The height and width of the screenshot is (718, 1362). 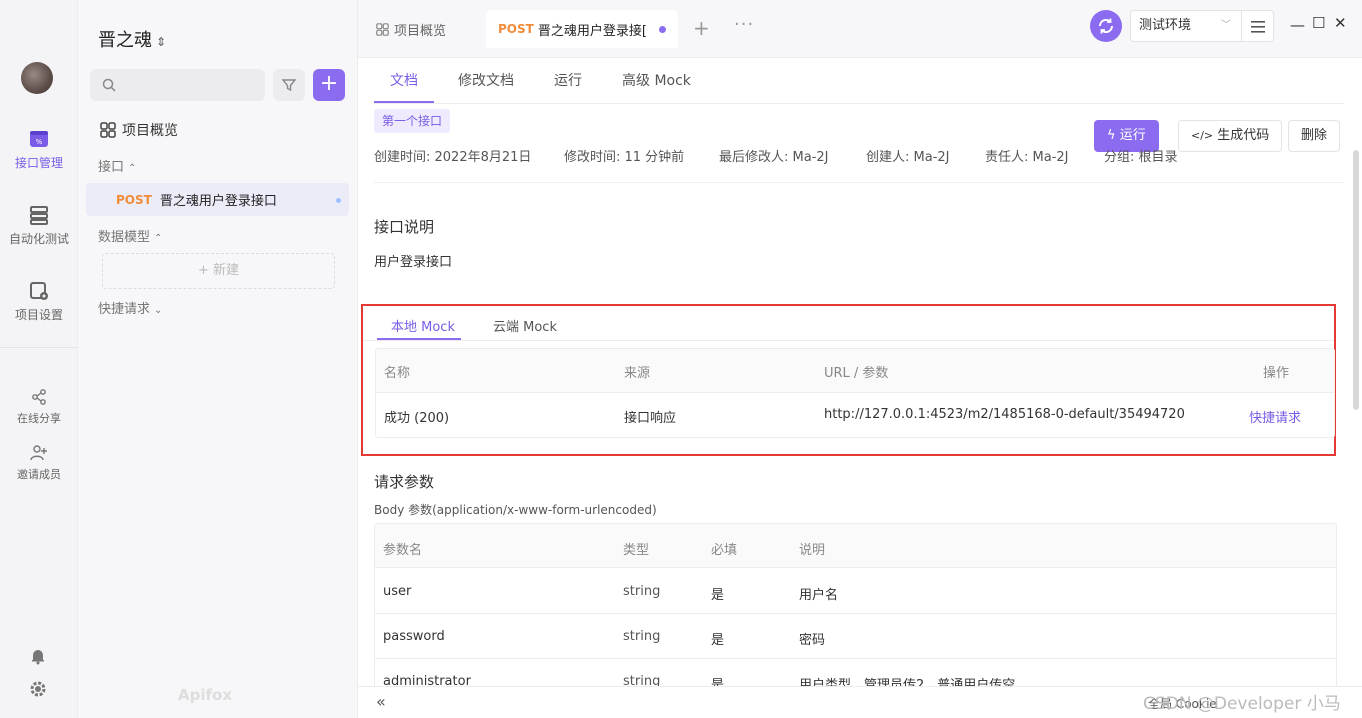 What do you see at coordinates (108, 130) in the screenshot?
I see `grid-icon` at bounding box center [108, 130].